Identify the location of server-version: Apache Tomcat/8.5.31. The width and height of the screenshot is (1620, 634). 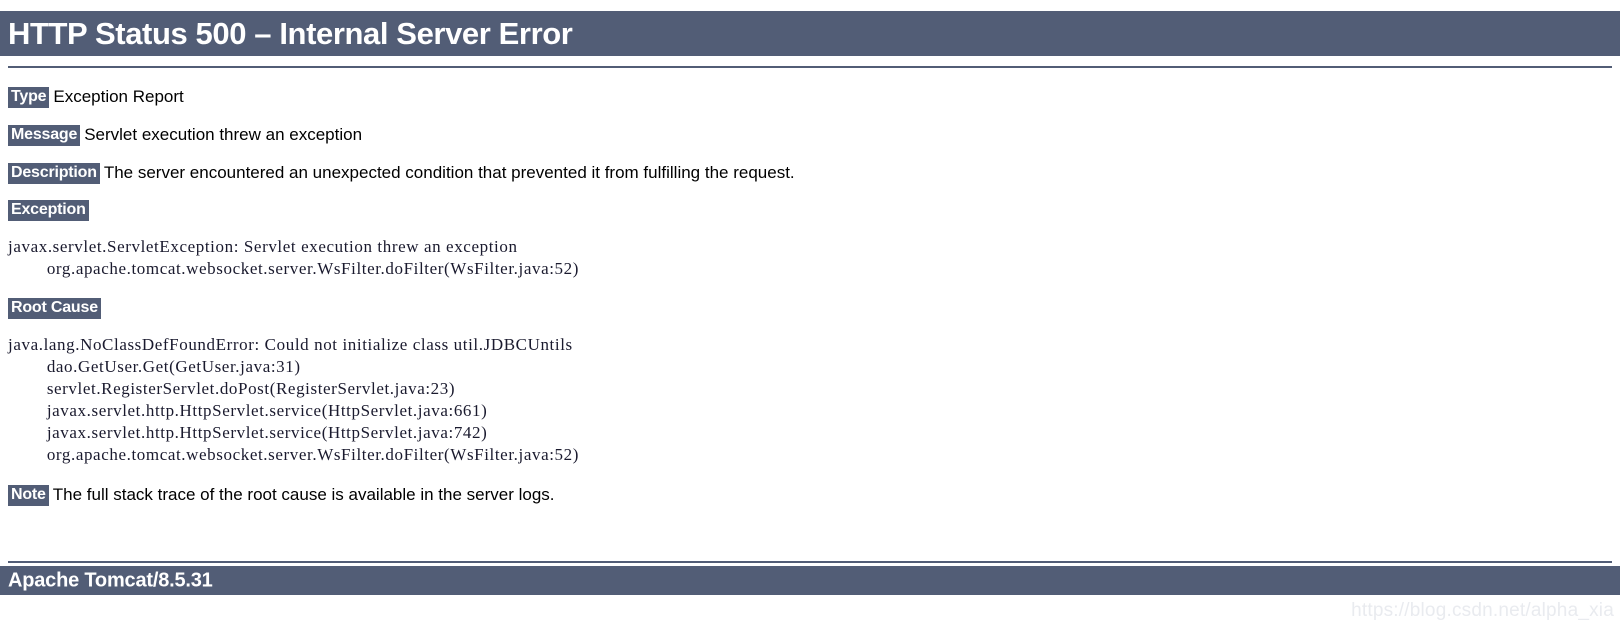
(110, 580).